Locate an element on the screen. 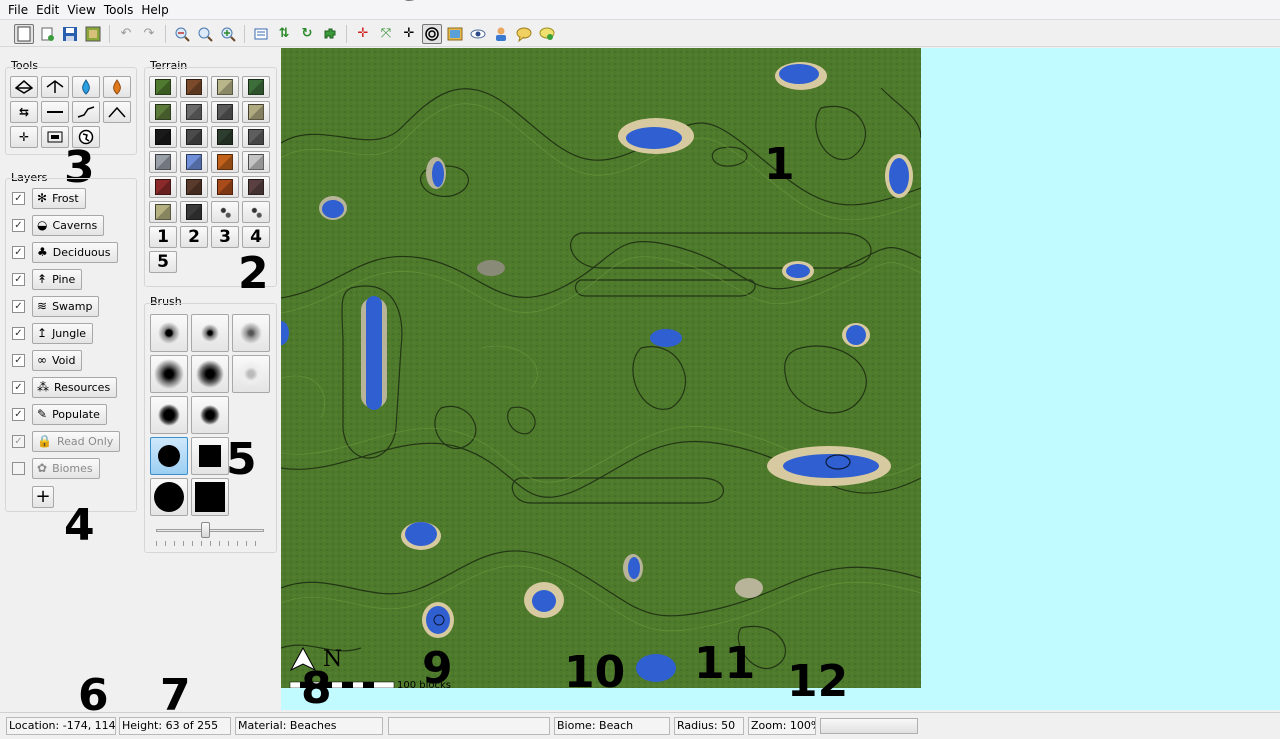 This screenshot has height=739, width=1280. terrain-mossy-cobble-button is located at coordinates (225, 137).